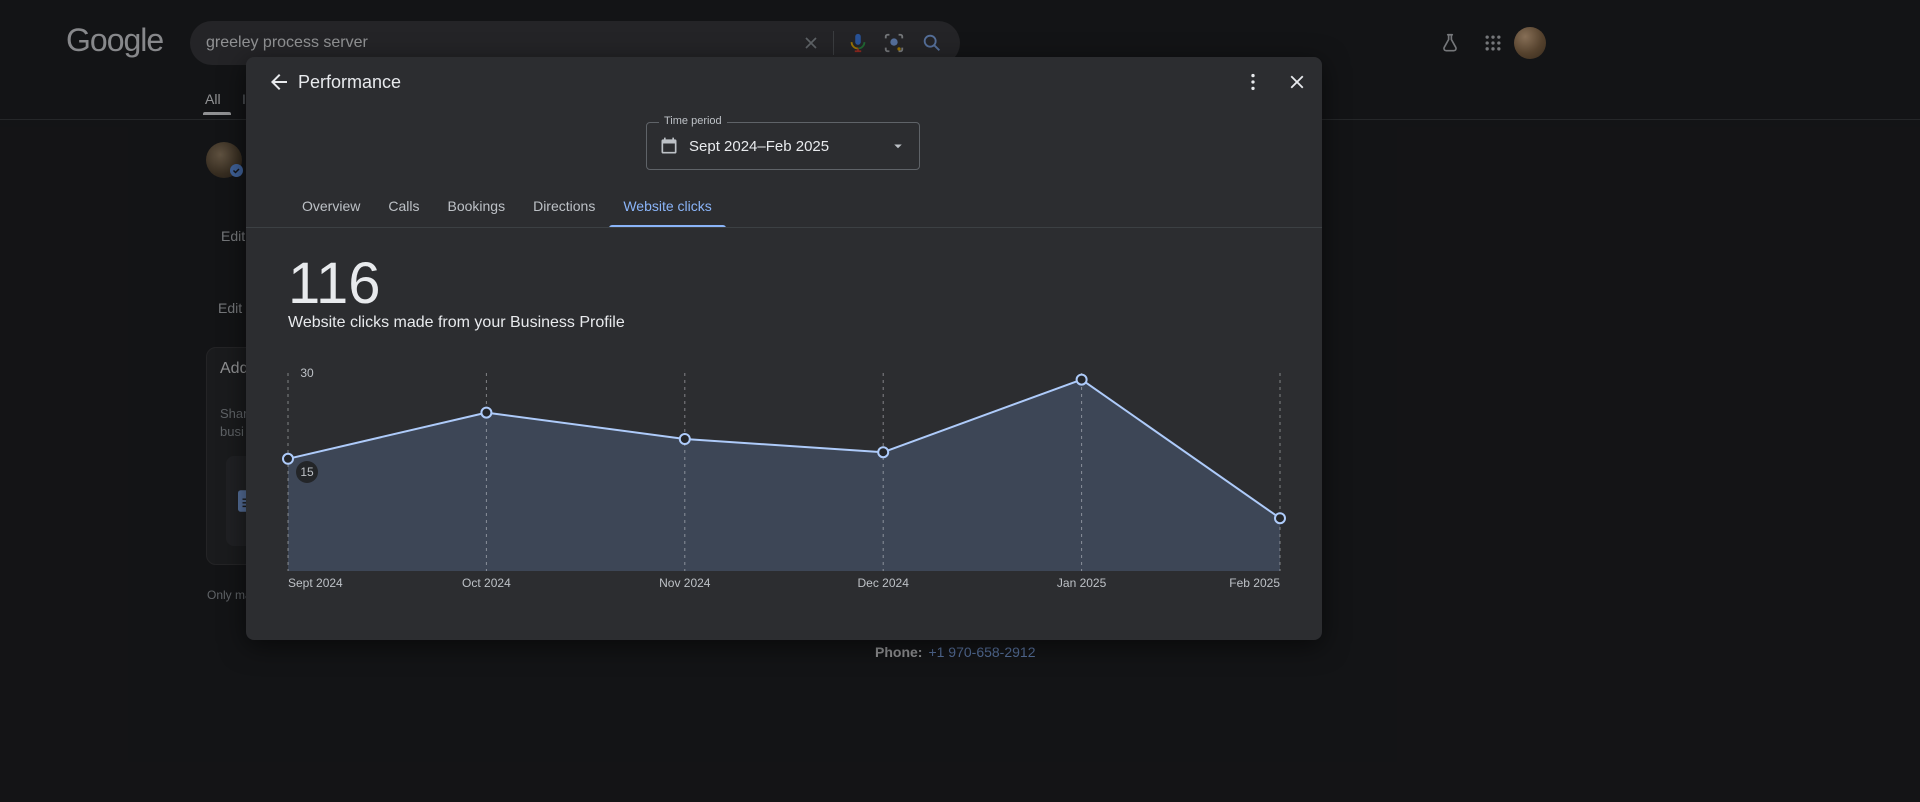 The image size is (1920, 802). I want to click on chevron-down-icon, so click(898, 146).